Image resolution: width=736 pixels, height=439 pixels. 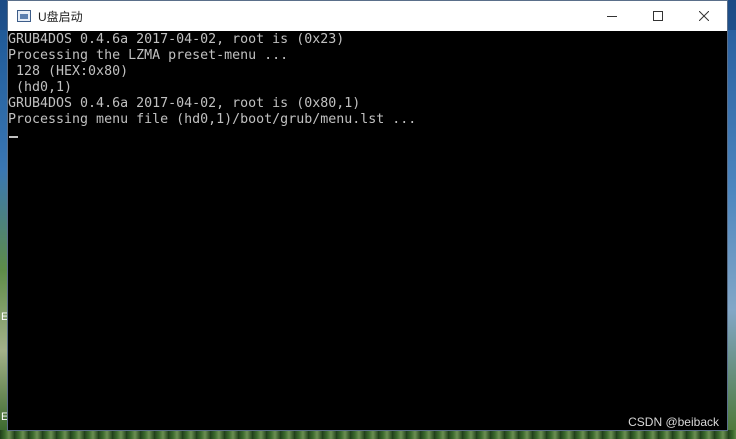 I want to click on console-line: 128 (HEX:0x80), so click(x=68, y=71).